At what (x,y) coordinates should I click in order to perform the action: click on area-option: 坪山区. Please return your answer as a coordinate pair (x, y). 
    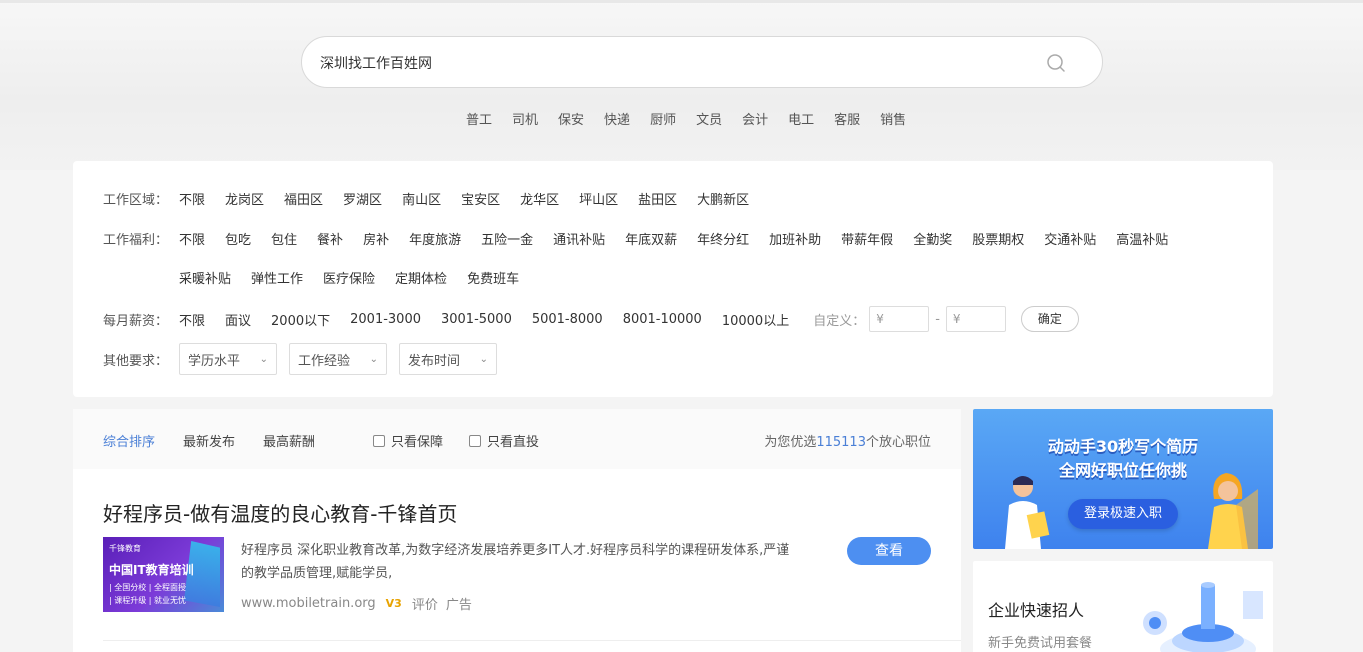
    Looking at the image, I should click on (598, 198).